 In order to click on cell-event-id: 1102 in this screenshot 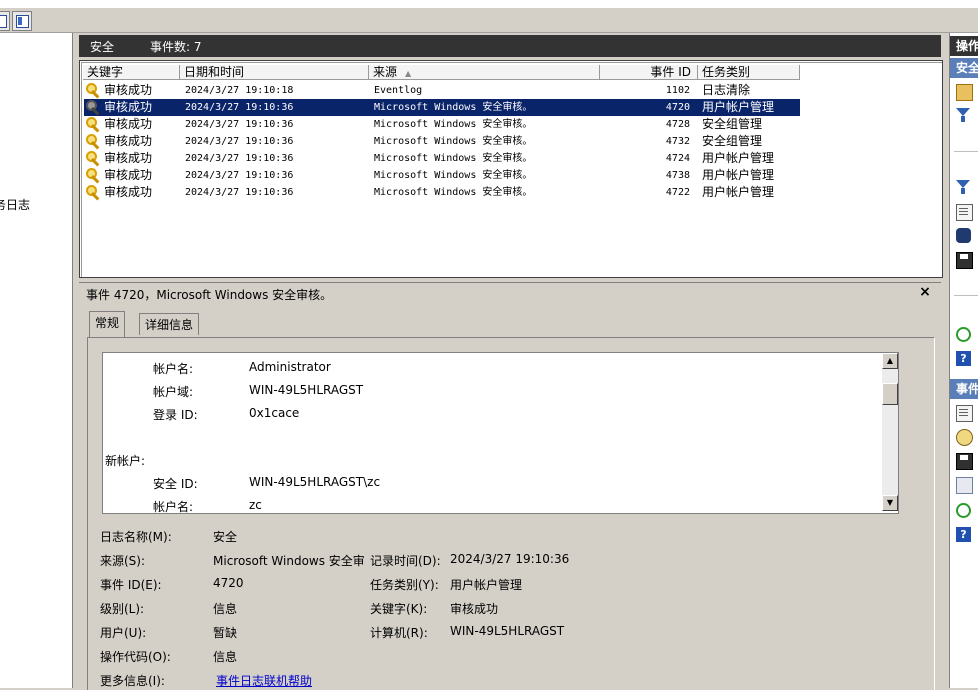, I will do `click(677, 90)`.